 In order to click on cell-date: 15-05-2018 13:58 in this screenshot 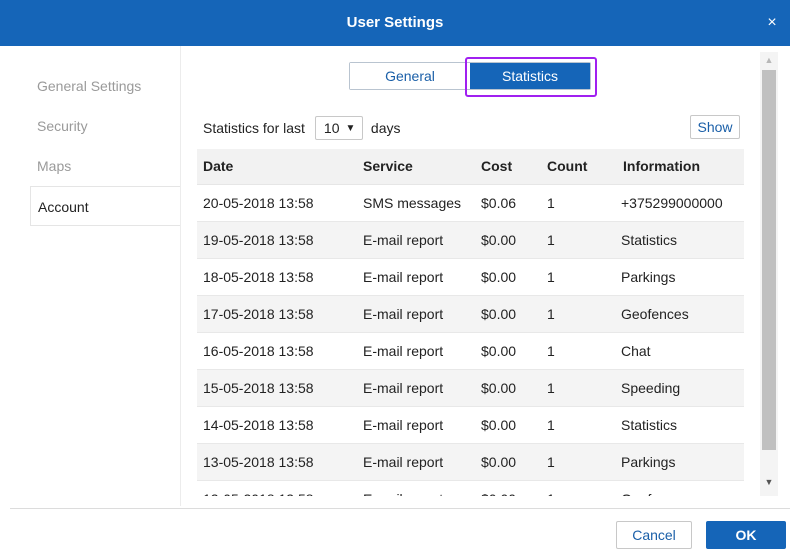, I will do `click(280, 388)`.